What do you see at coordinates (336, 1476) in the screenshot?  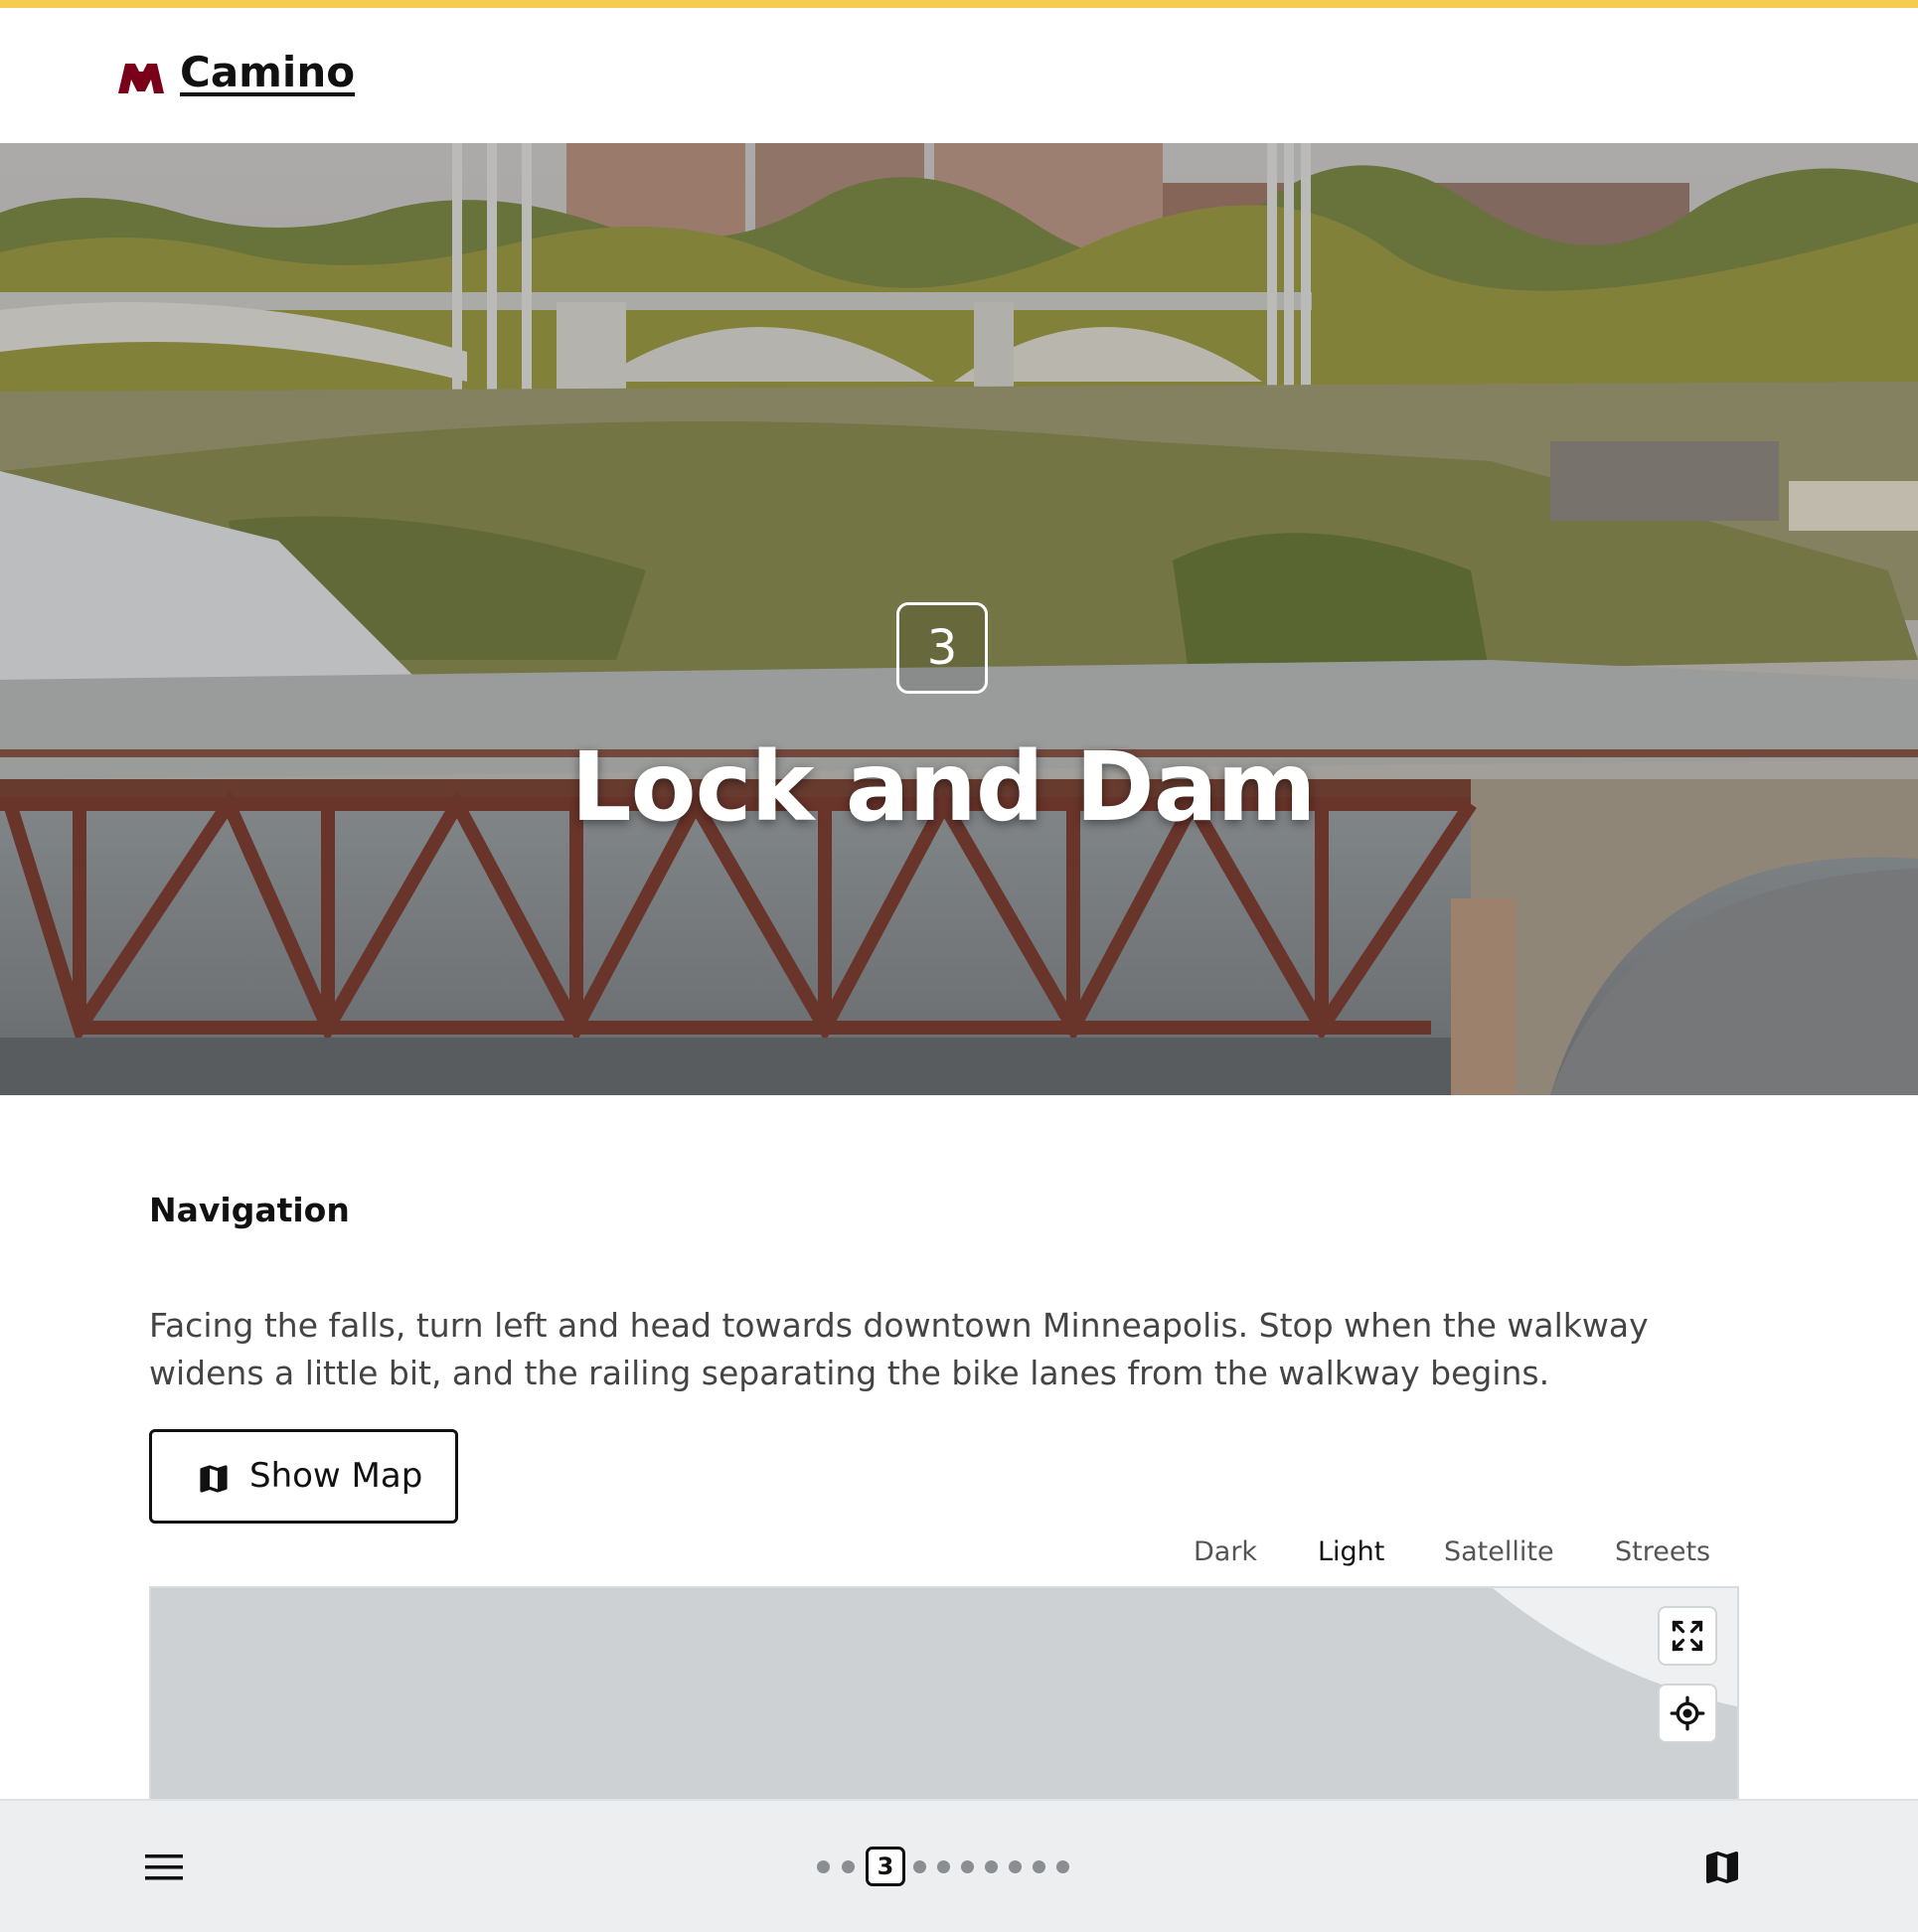 I see `show-map-label: Show Map` at bounding box center [336, 1476].